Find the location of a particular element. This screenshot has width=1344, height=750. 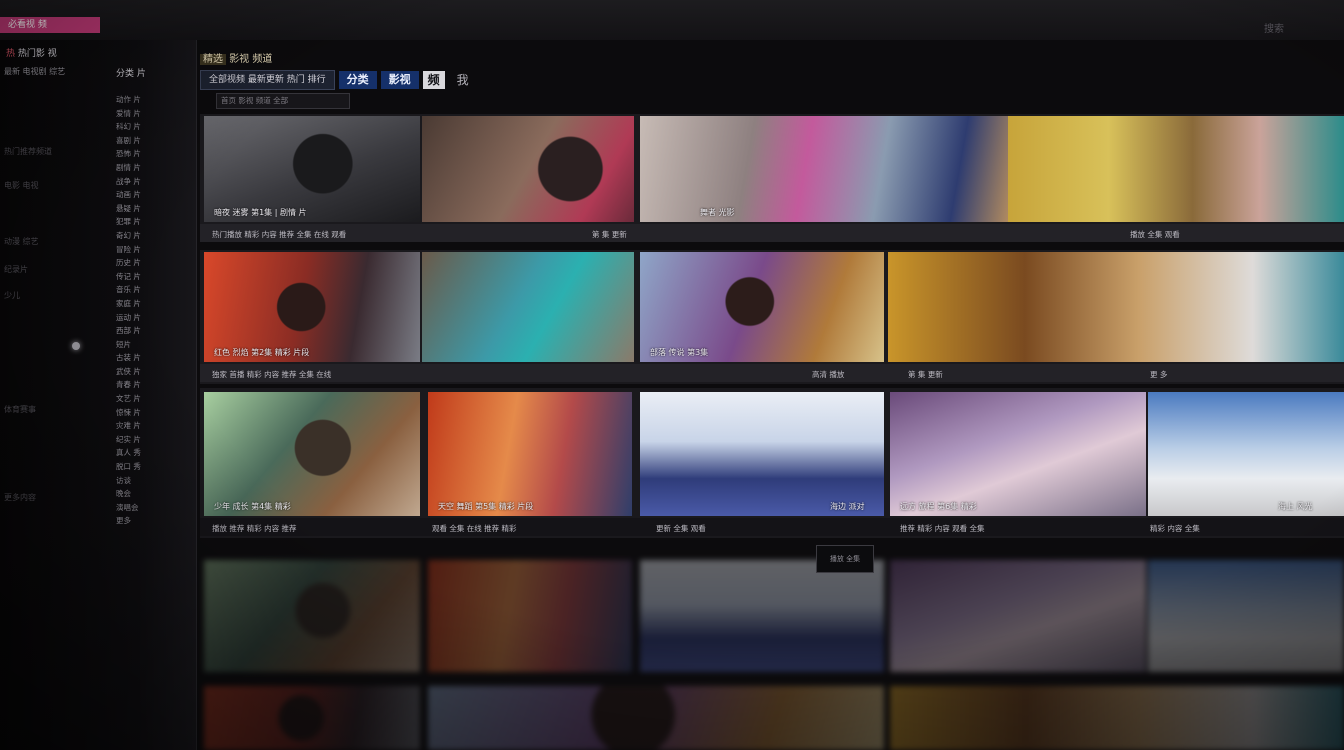

sidebar-item: 恐怖 片 is located at coordinates (152, 155).